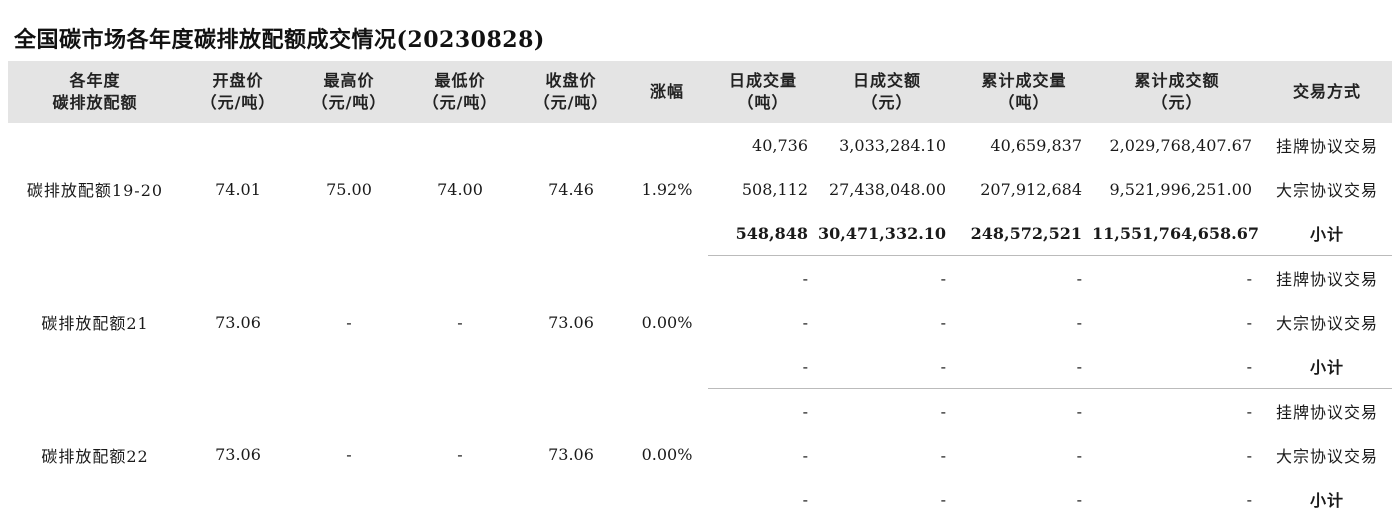 This screenshot has width=1400, height=524. I want to click on page-title: 全国碳市场各年度碳排放配额成交情况(20230828), so click(279, 40).